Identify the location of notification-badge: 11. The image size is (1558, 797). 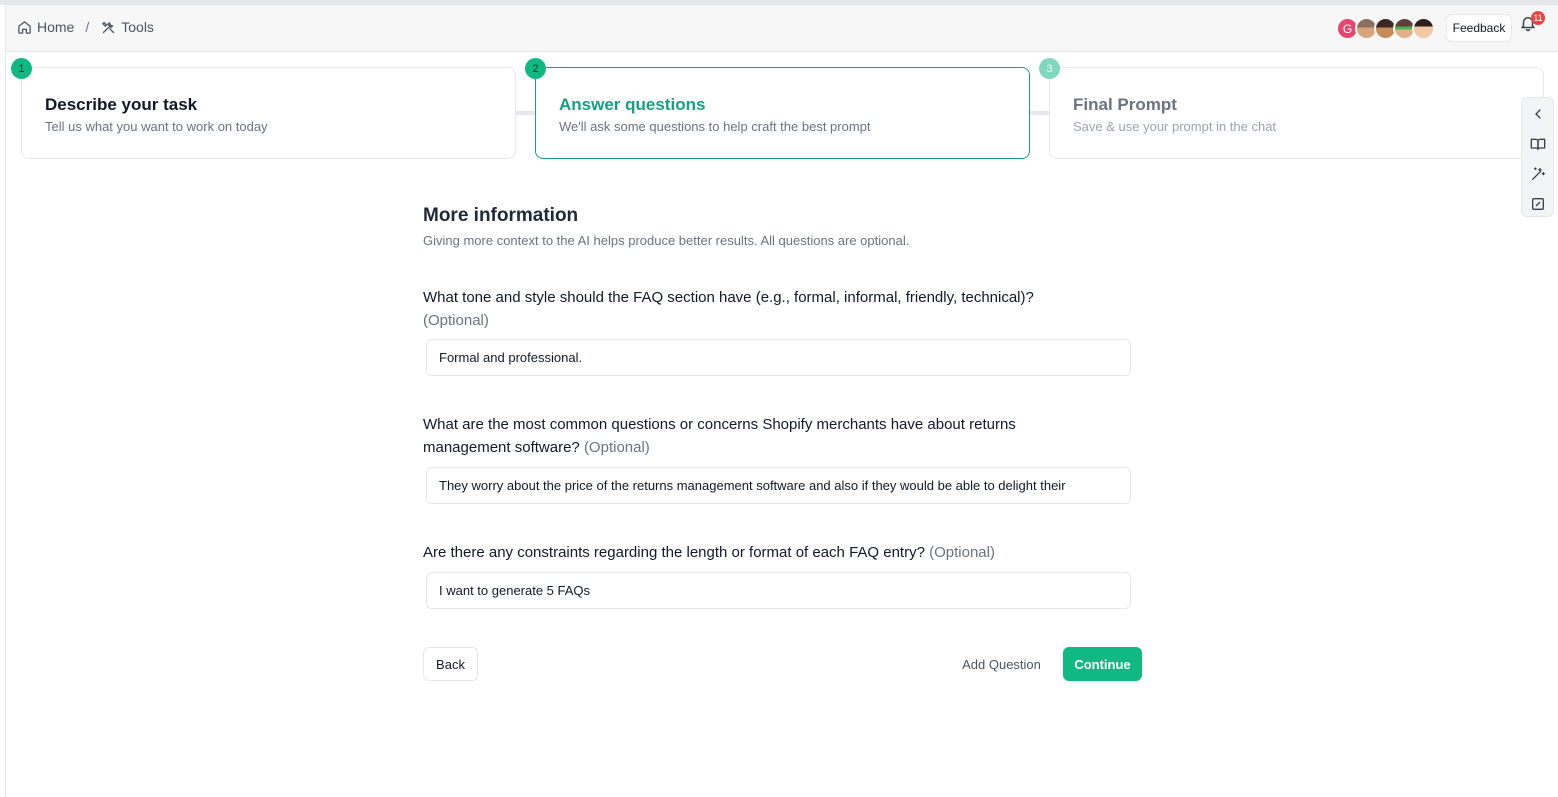
(1538, 18).